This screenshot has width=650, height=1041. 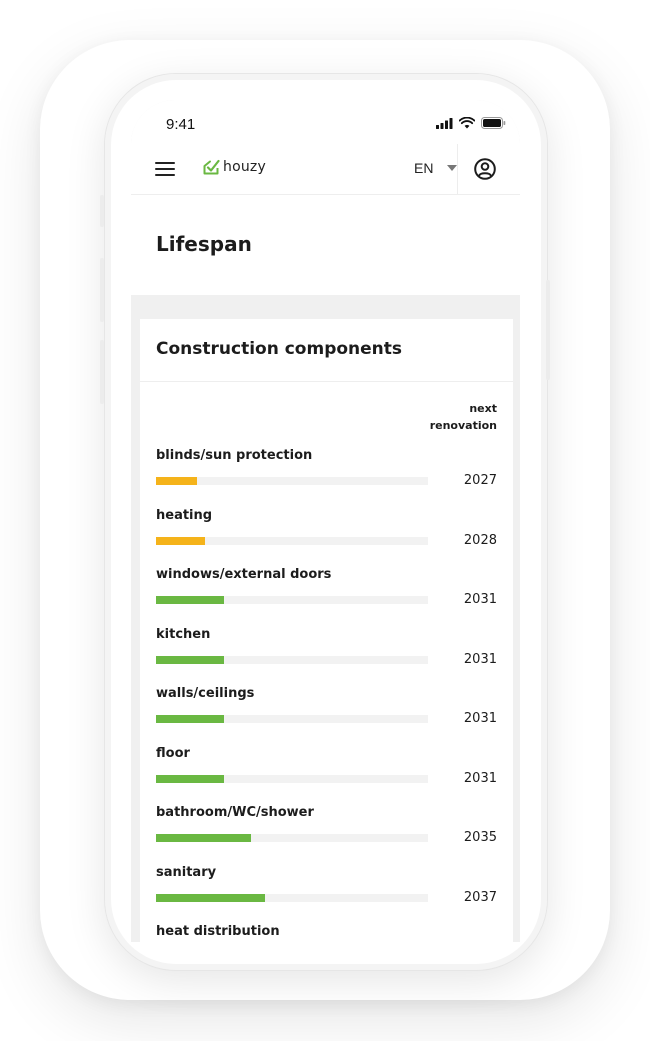 I want to click on component-row: bathroom/WC/shower 2035, so click(x=326, y=833).